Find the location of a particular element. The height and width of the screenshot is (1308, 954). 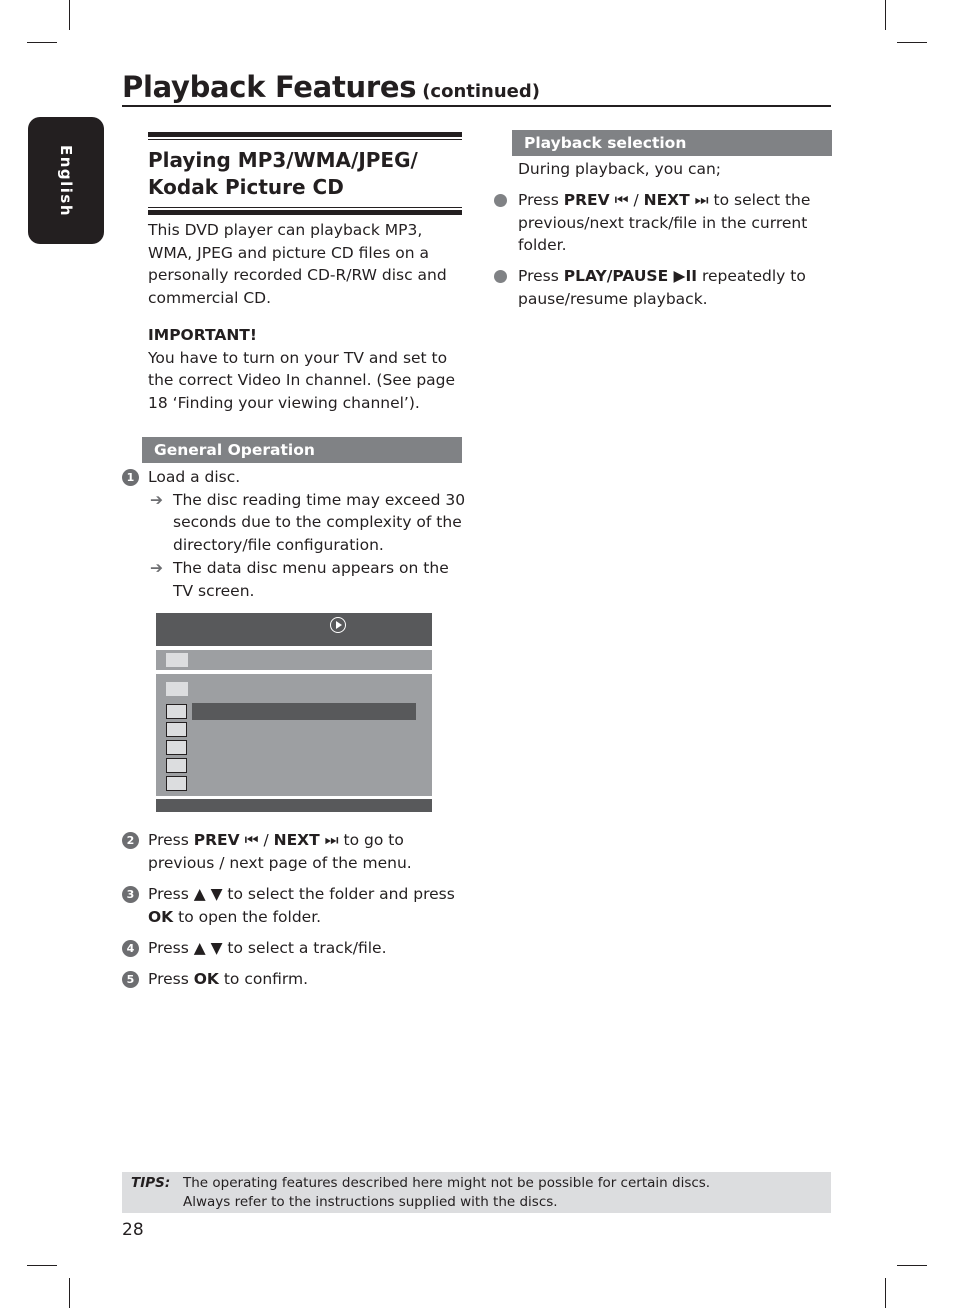

section-title-line: Kodak Picture CD is located at coordinates (246, 187).